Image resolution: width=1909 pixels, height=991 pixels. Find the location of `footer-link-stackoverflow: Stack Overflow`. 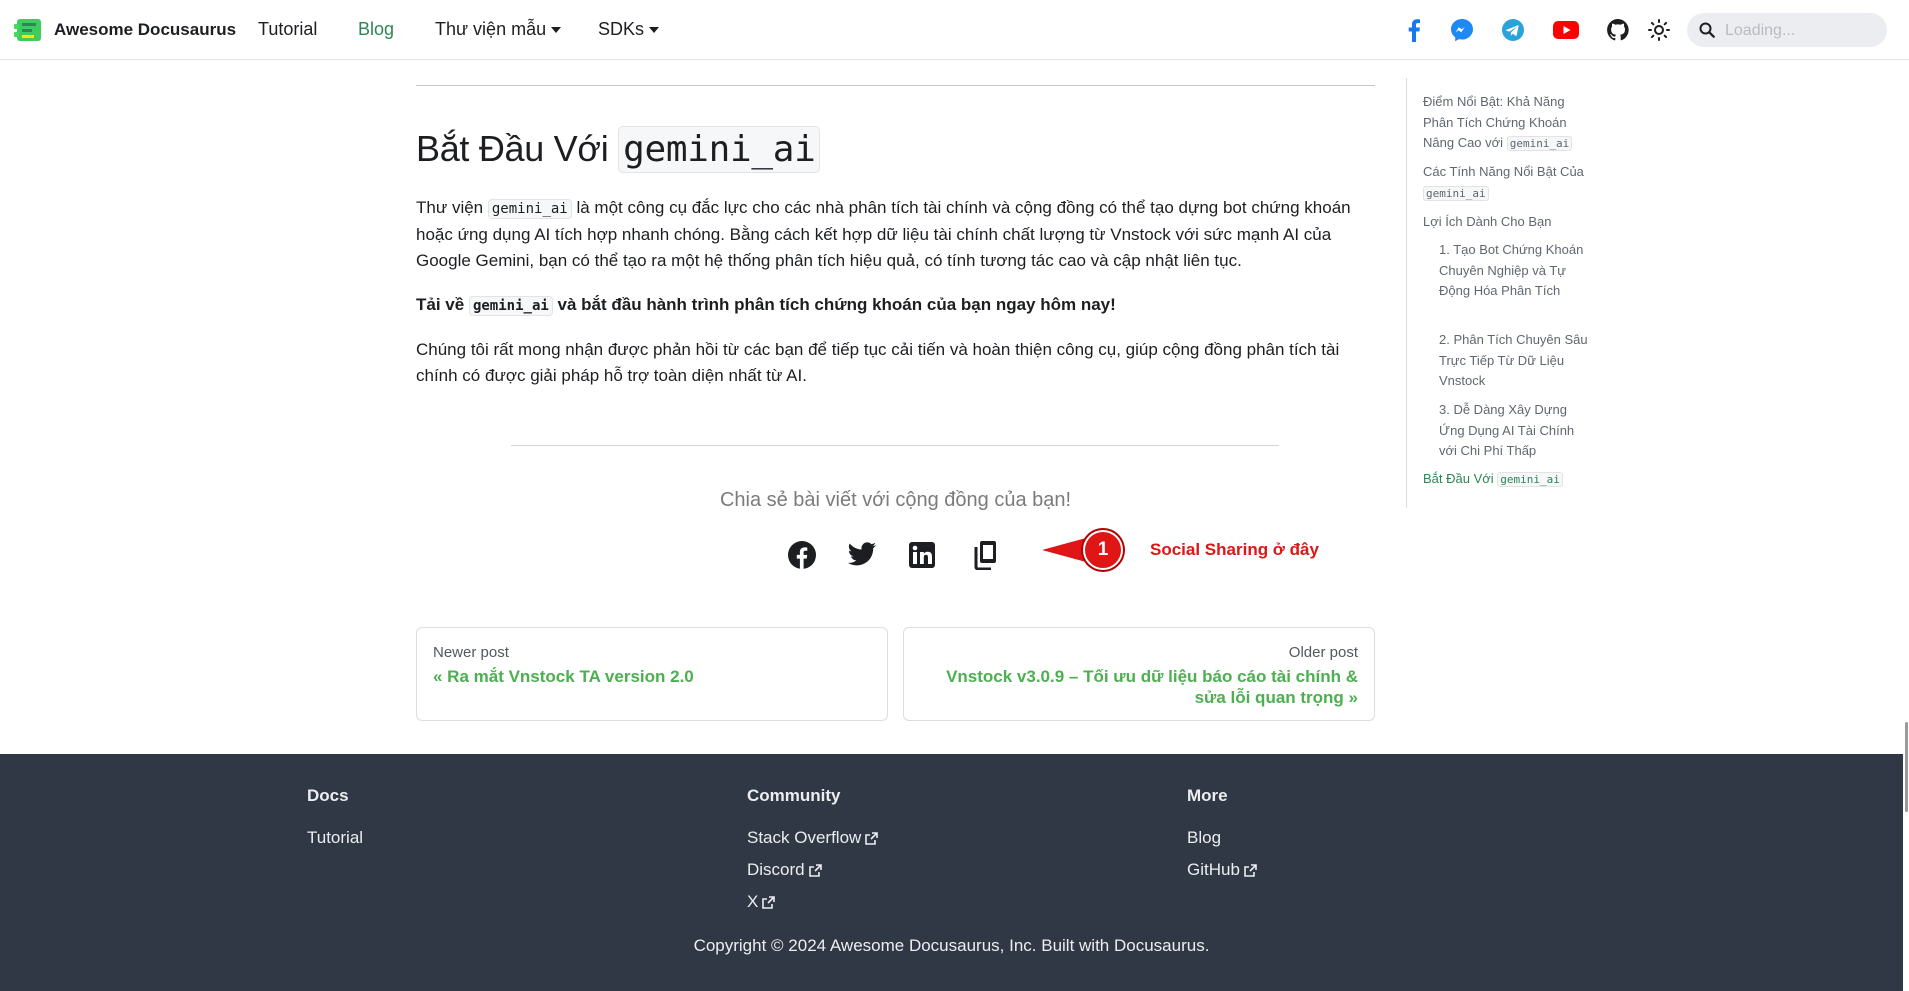

footer-link-stackoverflow: Stack Overflow is located at coordinates (813, 838).